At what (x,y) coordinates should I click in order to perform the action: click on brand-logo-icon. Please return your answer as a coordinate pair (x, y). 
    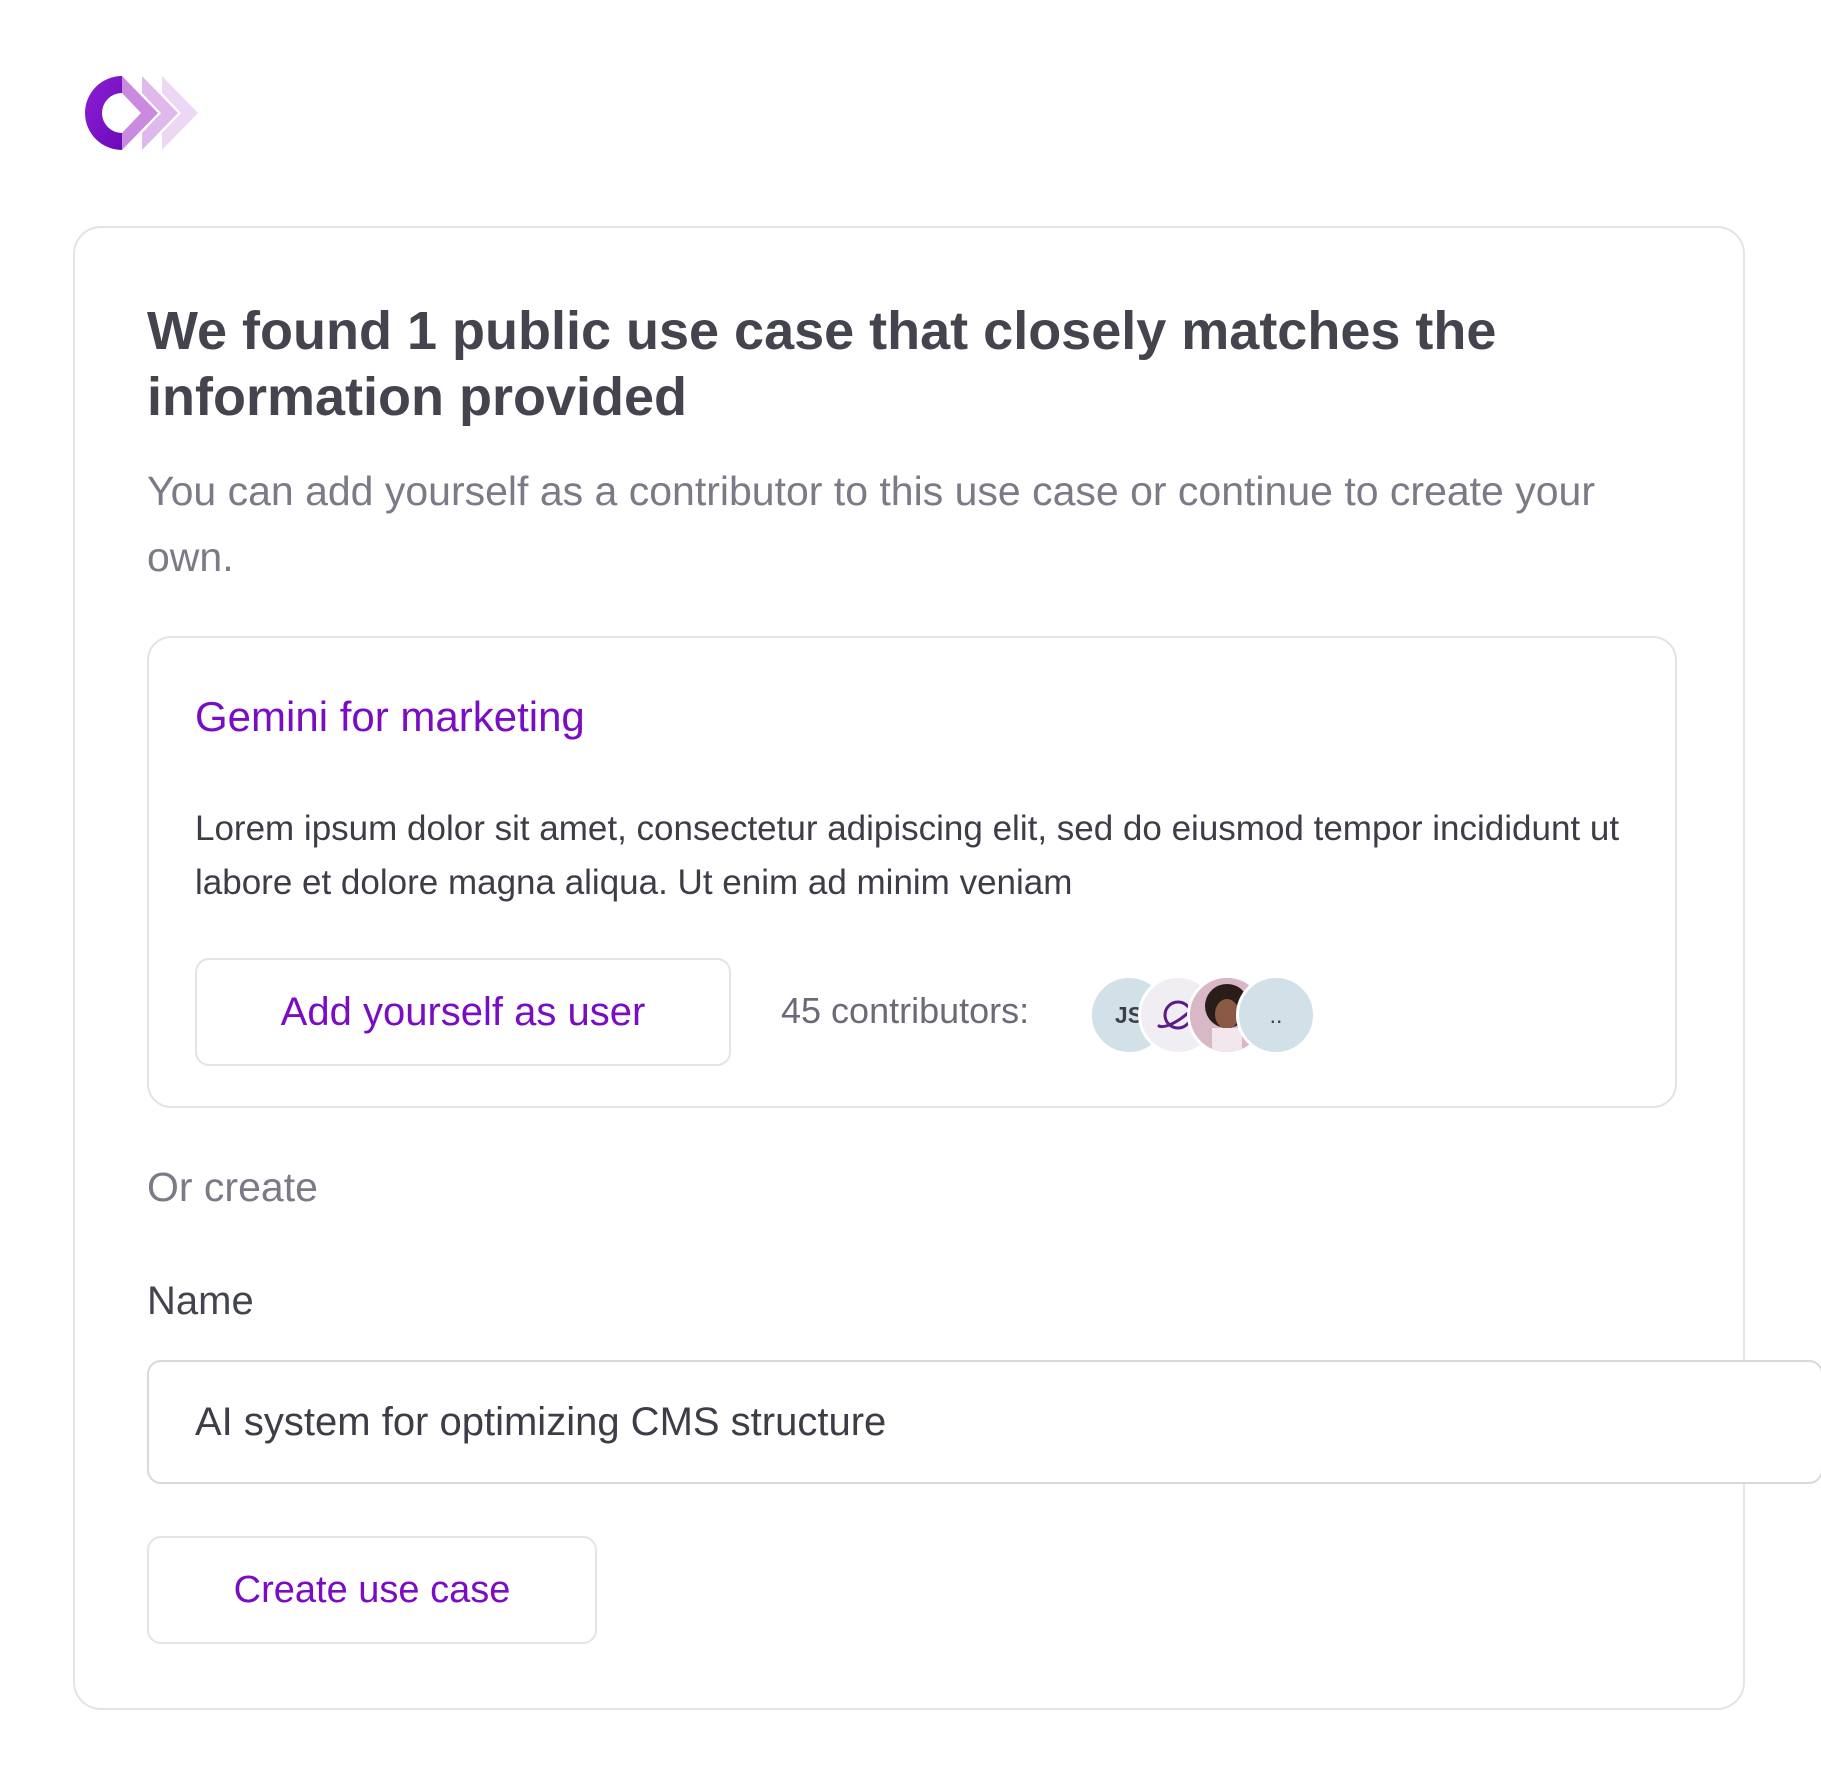
    Looking at the image, I should click on (145, 113).